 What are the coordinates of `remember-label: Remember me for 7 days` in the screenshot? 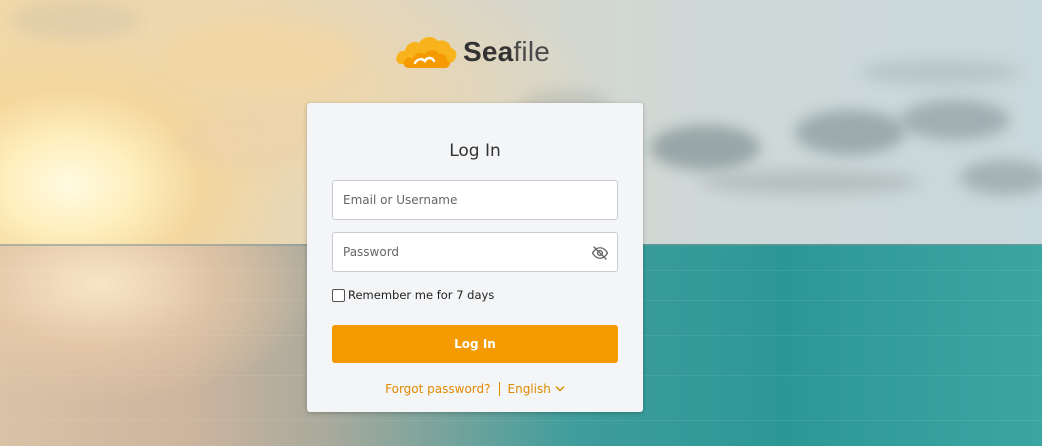 It's located at (421, 295).